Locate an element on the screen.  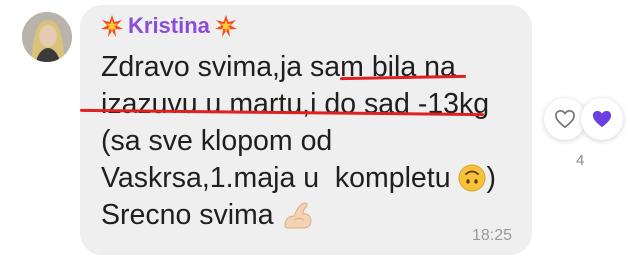
message-text-segment: ) is located at coordinates (491, 178).